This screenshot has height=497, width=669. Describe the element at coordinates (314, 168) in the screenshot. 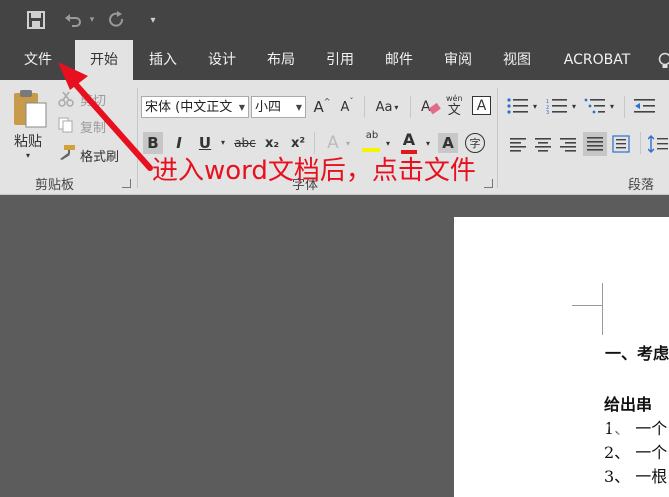

I see `annotation-text: 进入word文档后，点击文件` at that location.